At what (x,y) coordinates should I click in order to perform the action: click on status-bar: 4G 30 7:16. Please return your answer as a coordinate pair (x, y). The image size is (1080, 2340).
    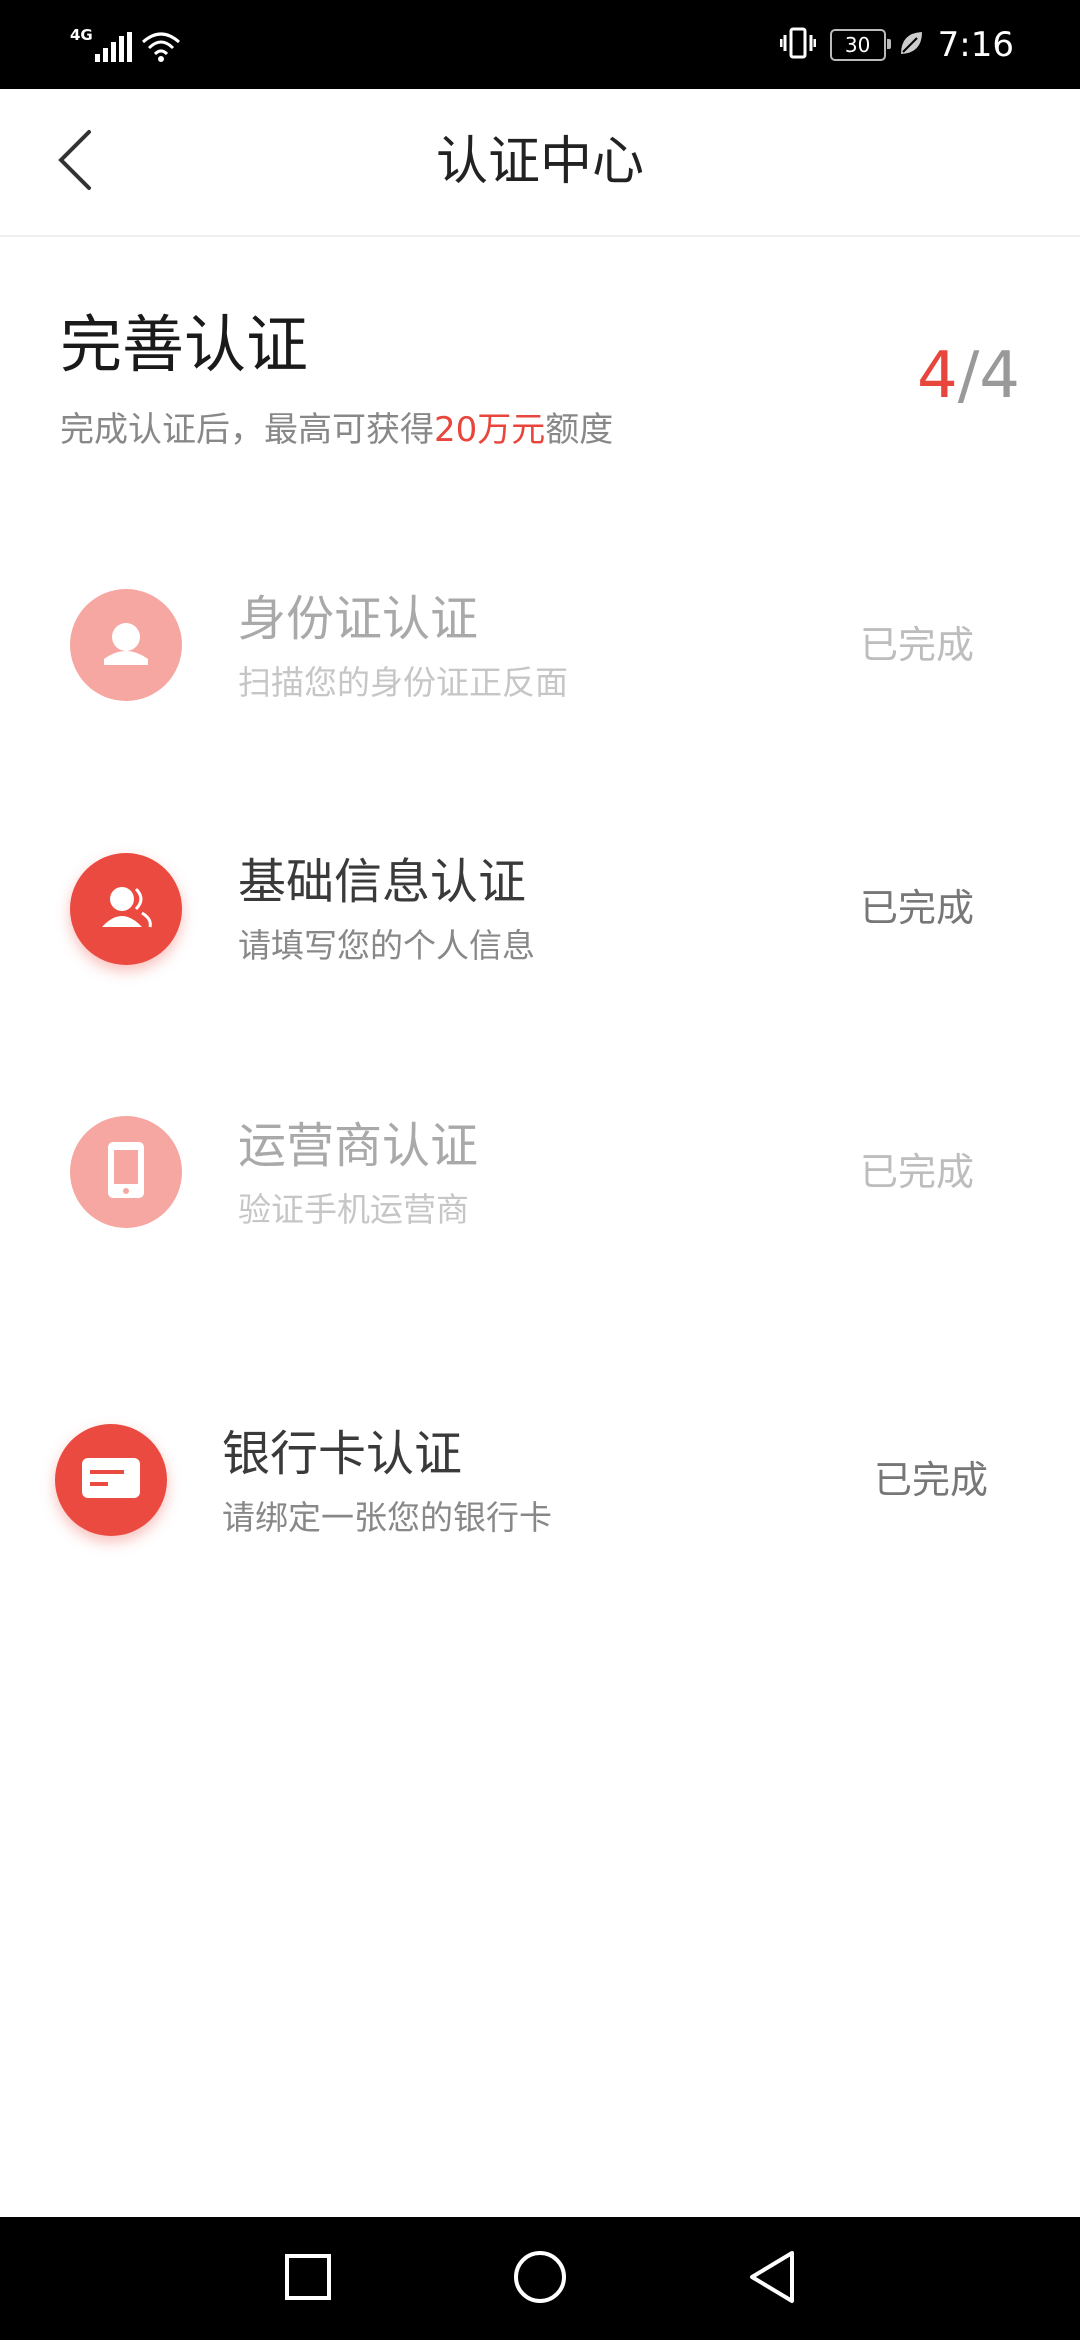
    Looking at the image, I should click on (540, 44).